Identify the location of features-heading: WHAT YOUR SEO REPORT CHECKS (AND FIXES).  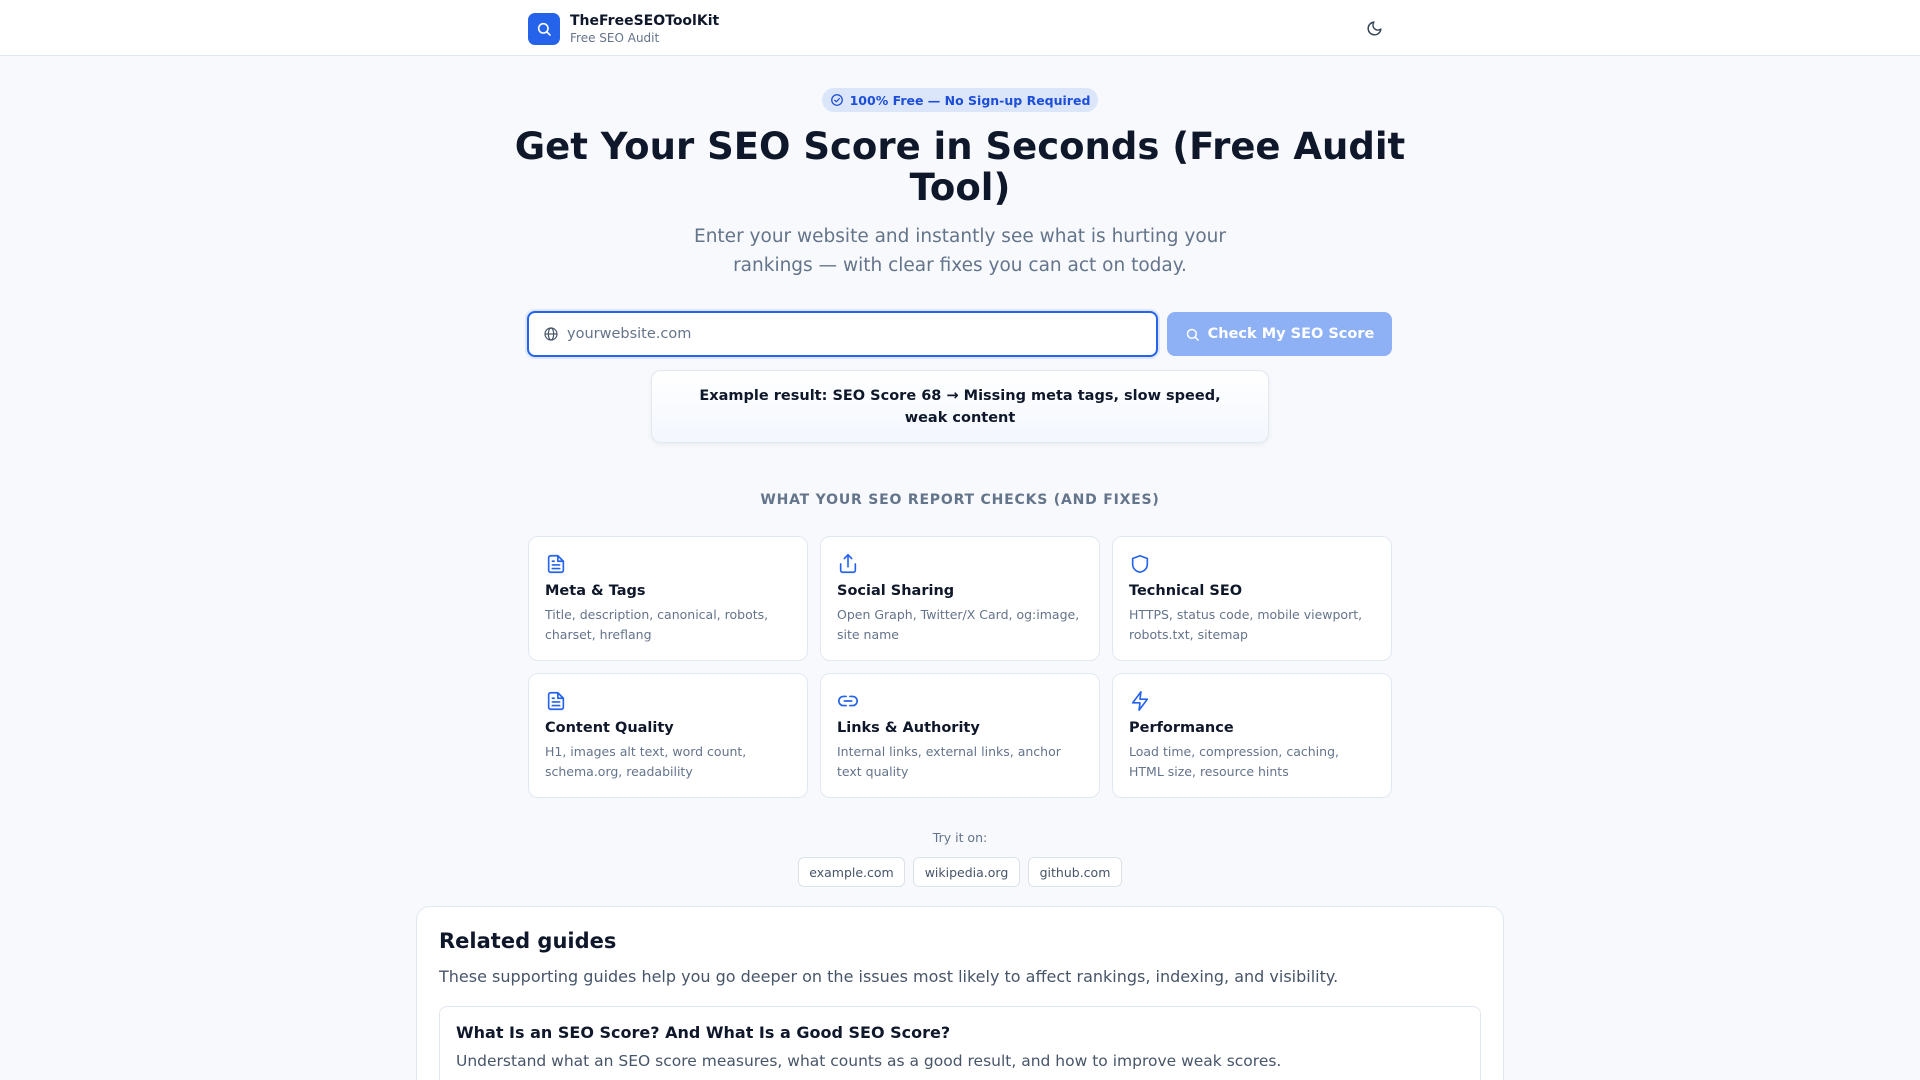
(960, 500).